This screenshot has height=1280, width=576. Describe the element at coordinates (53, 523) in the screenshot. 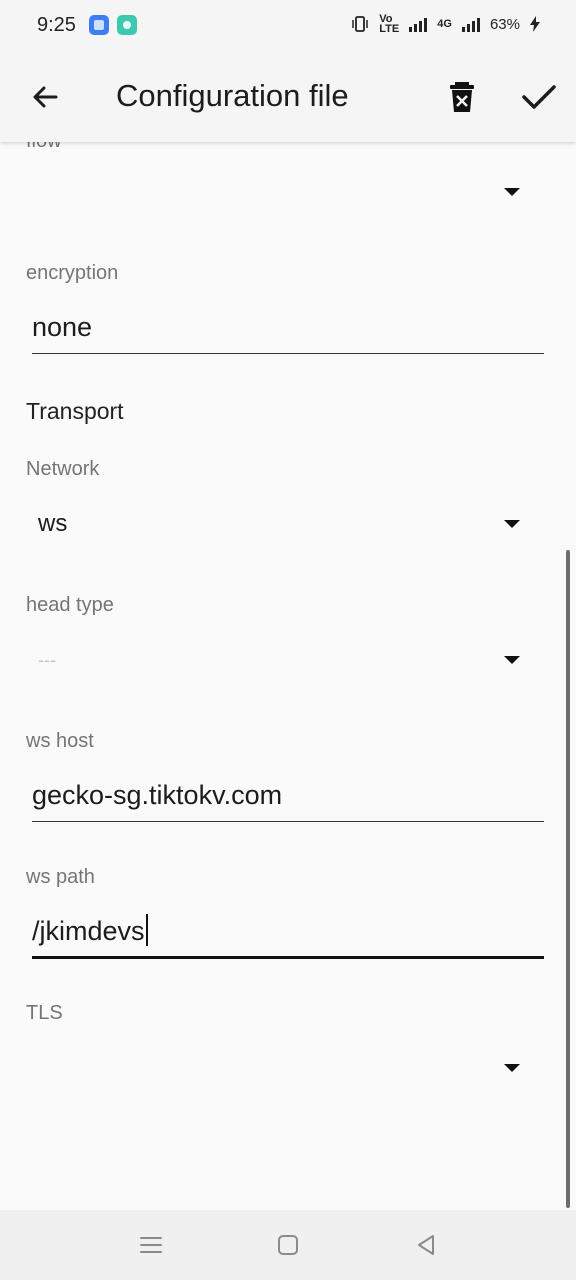

I see `network-value: ws` at that location.